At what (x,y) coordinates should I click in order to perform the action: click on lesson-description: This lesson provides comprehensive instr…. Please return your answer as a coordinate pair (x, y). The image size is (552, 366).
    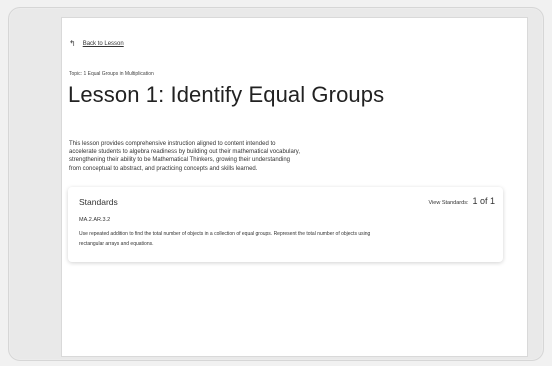
    Looking at the image, I should click on (219, 156).